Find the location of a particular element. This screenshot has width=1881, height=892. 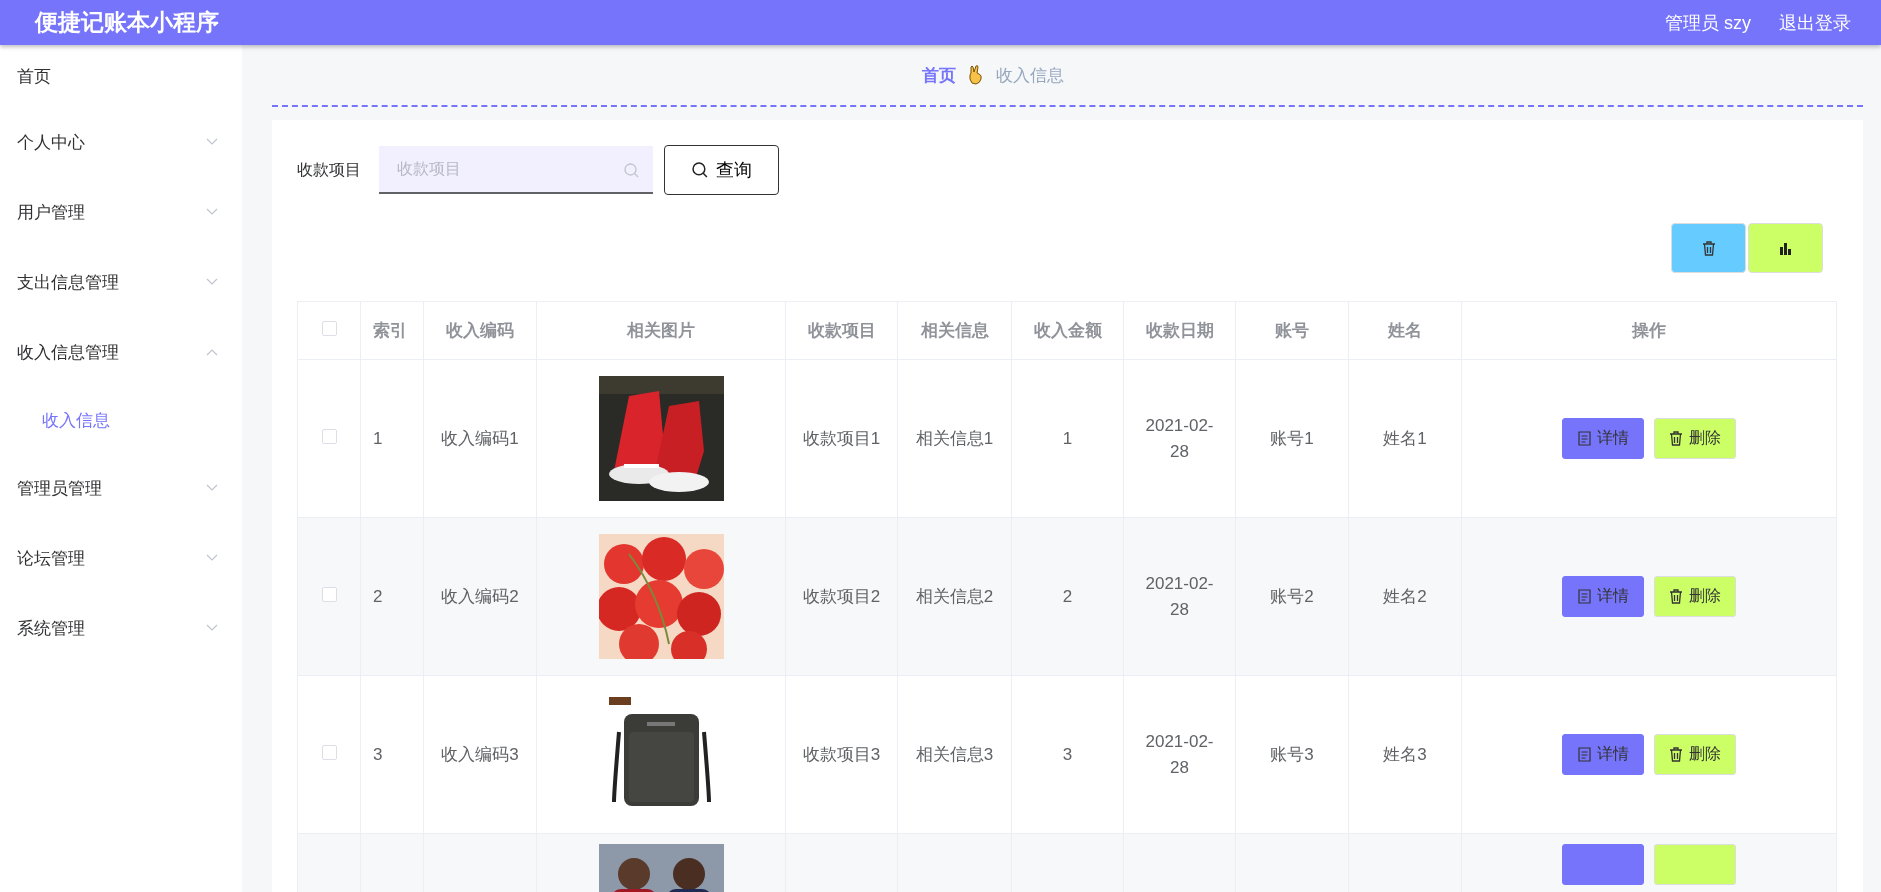

table-cell-text: 收款项目2 is located at coordinates (841, 597).